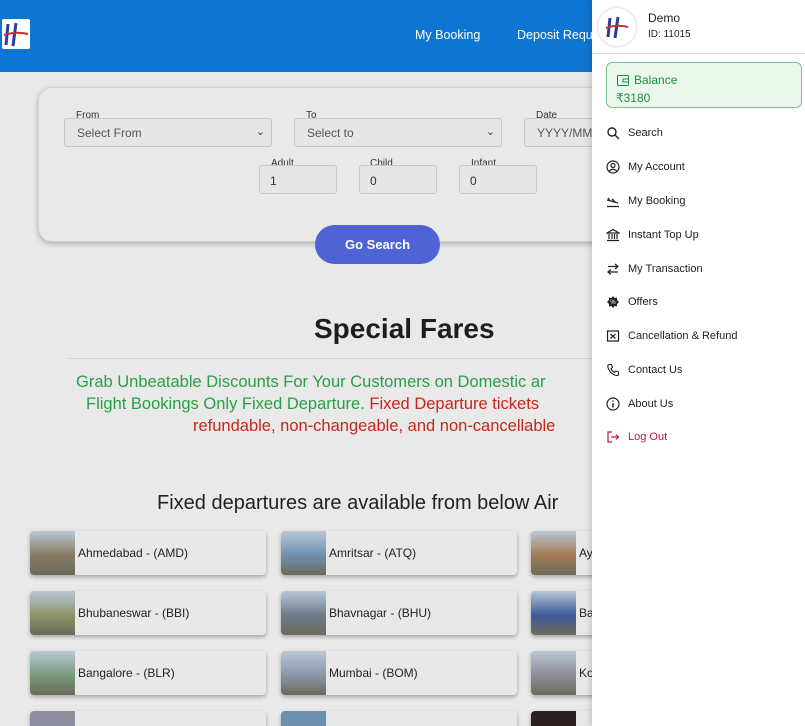 This screenshot has height=726, width=805. I want to click on phone-icon, so click(613, 370).